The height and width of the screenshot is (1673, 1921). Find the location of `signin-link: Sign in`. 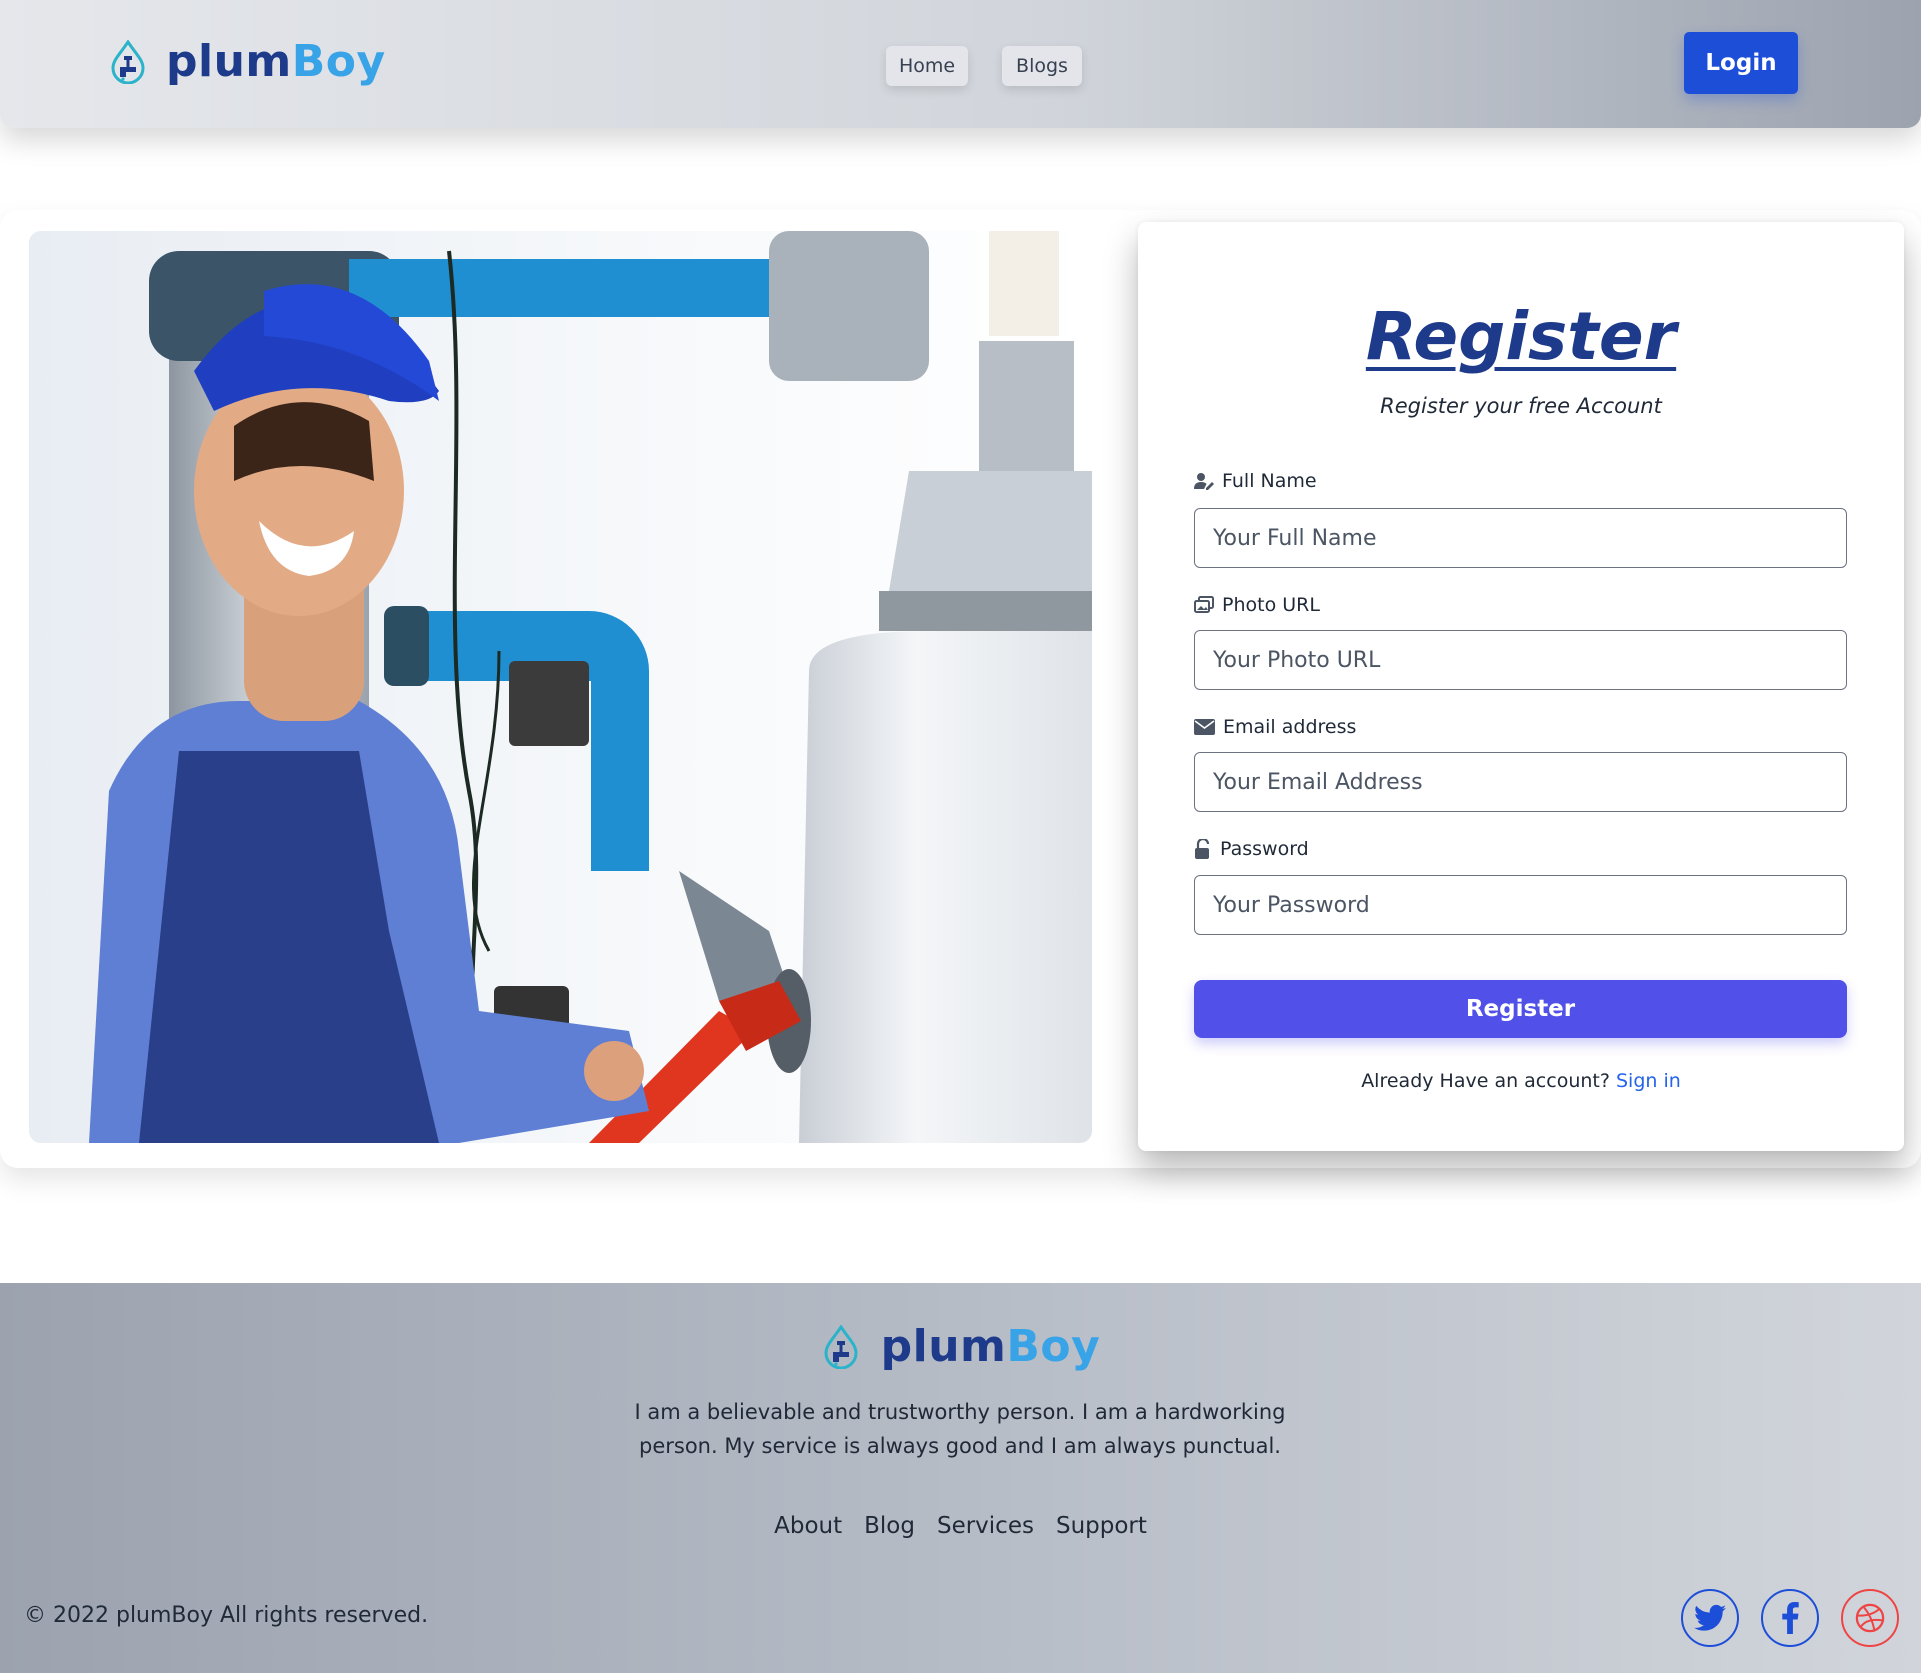

signin-link: Sign in is located at coordinates (1648, 1081).